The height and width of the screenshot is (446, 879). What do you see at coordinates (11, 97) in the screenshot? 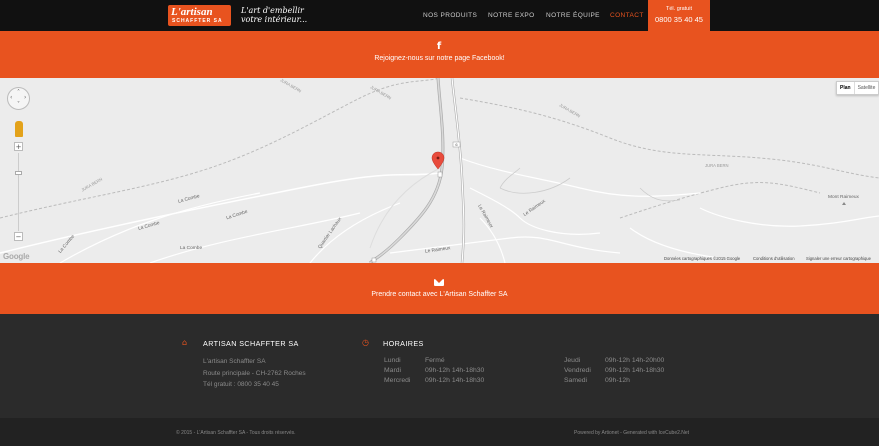
I see `pan-left-icon: ‹` at bounding box center [11, 97].